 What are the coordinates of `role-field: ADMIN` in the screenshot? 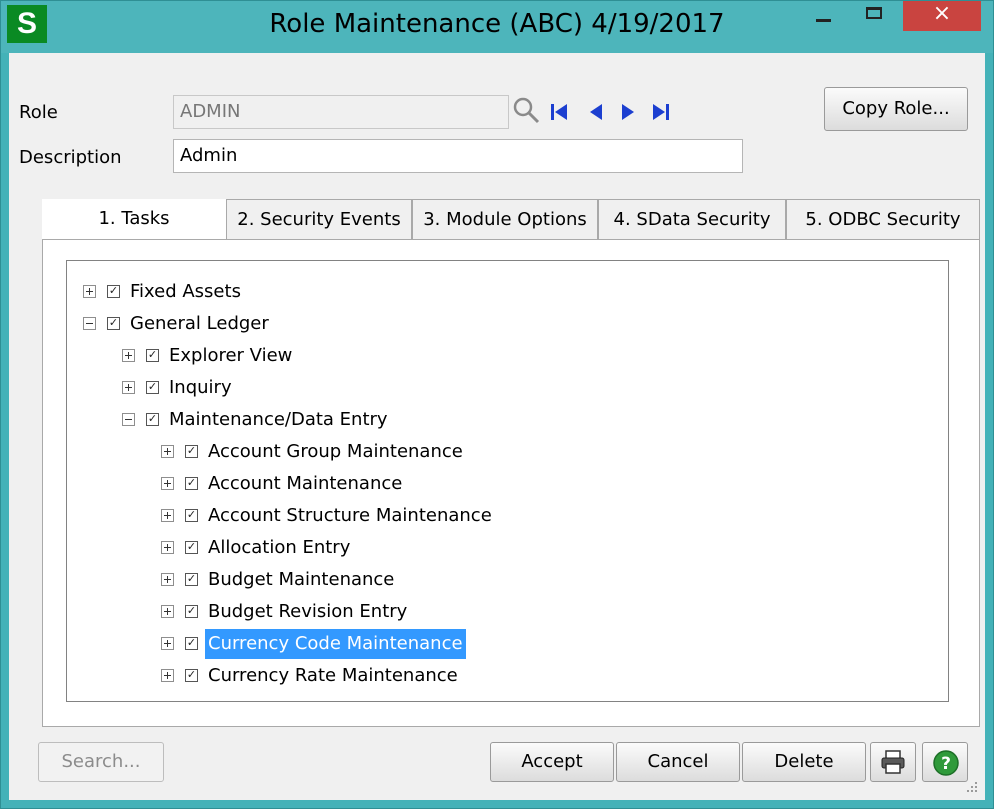 It's located at (341, 112).